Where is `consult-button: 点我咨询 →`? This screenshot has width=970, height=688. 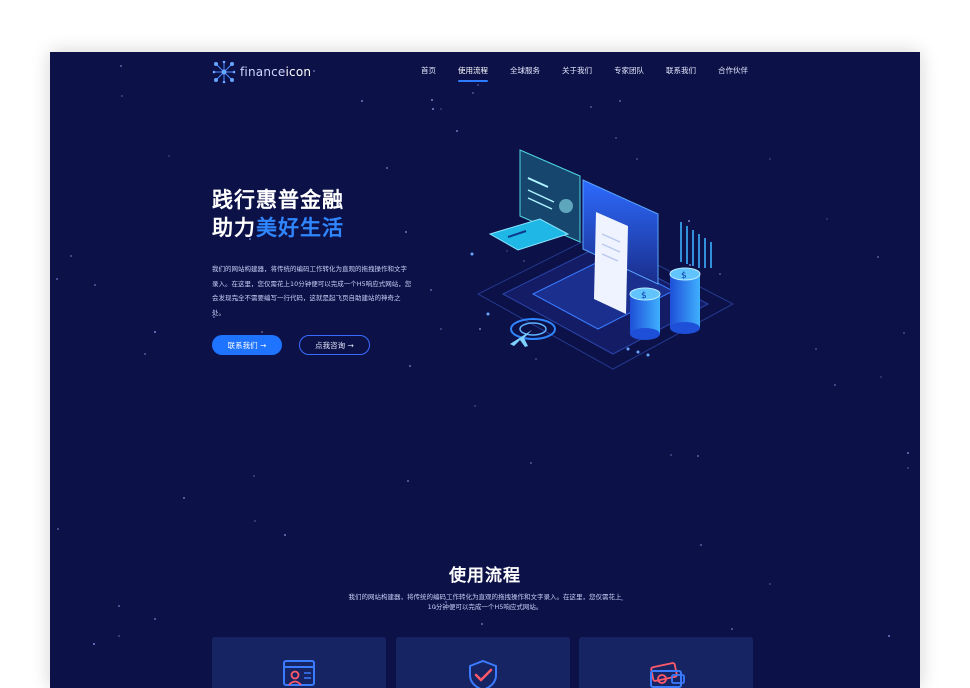
consult-button: 点我咨询 → is located at coordinates (334, 345).